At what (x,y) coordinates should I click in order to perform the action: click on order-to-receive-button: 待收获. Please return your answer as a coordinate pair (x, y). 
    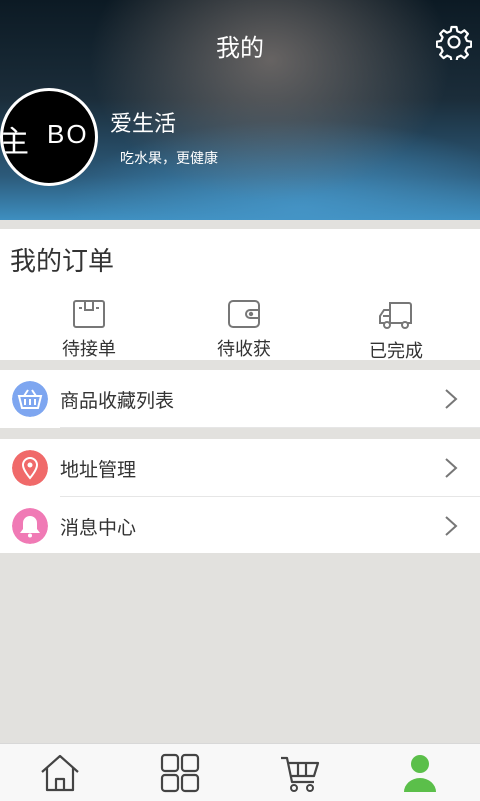
    Looking at the image, I should click on (244, 330).